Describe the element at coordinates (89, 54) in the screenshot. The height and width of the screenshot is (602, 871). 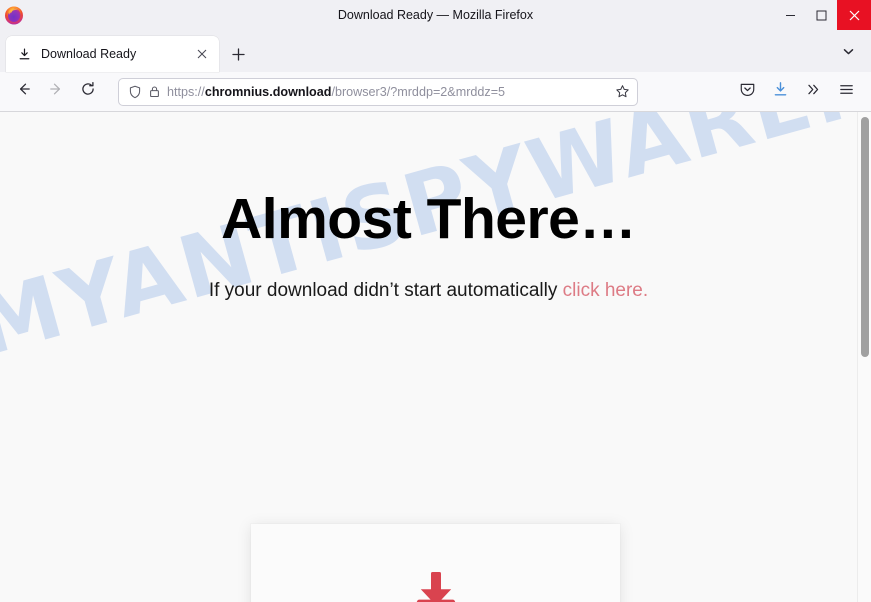
I see `tab-title: Download Ready` at that location.